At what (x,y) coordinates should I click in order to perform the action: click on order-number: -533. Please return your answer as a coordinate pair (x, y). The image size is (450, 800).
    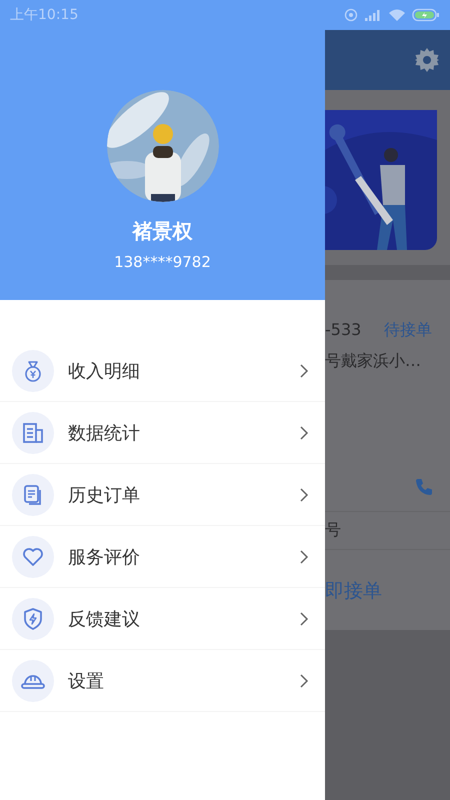
    Looking at the image, I should click on (343, 330).